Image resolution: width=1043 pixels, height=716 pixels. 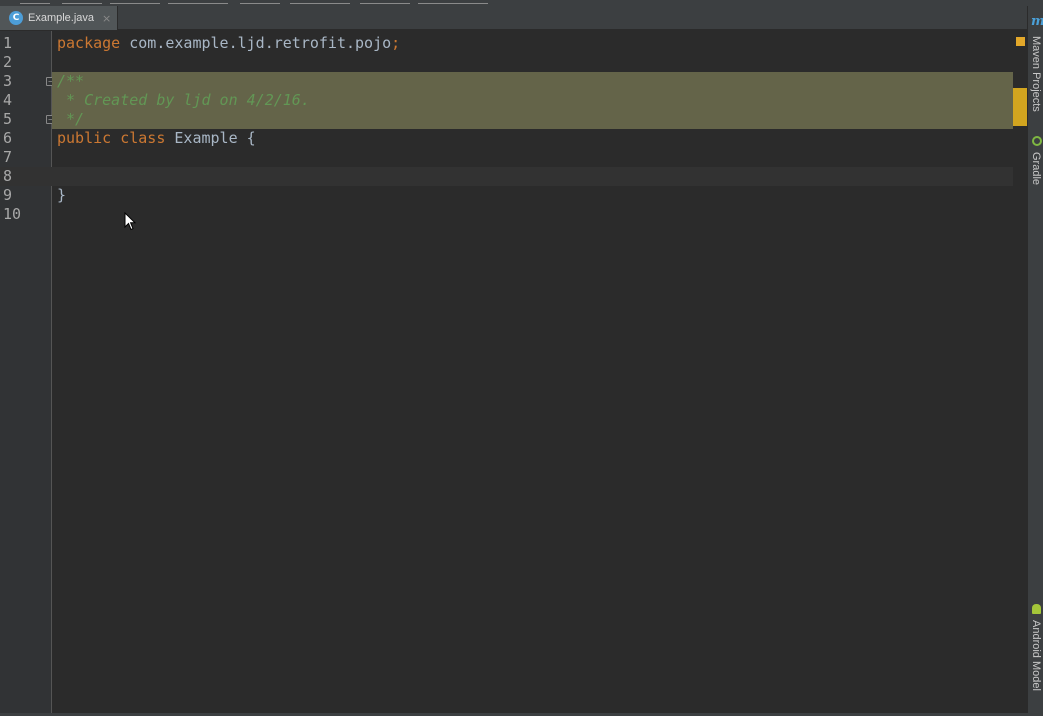 I want to click on code-line: 1 package com.example.ljd.retrofit.pojo;, so click(x=506, y=43).